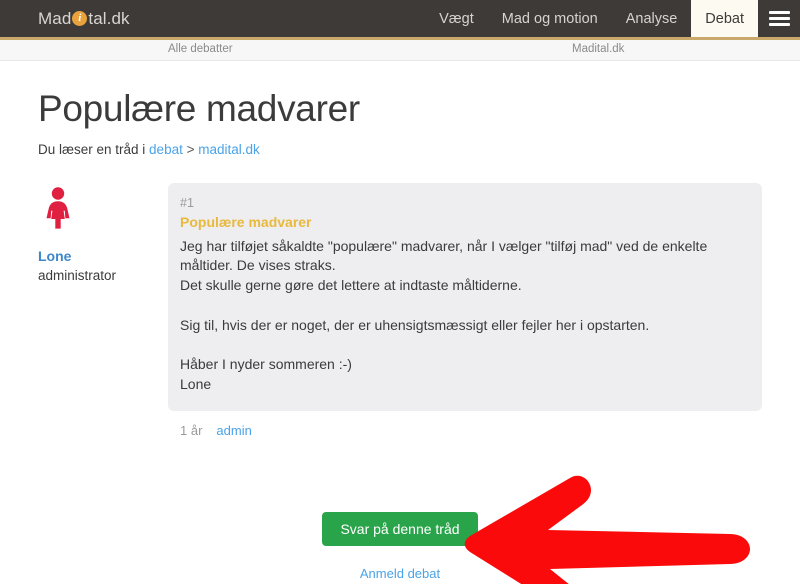 Image resolution: width=800 pixels, height=584 pixels. I want to click on main-nav-links: Vægt Mad og motion Analyse Debat, so click(612, 18).